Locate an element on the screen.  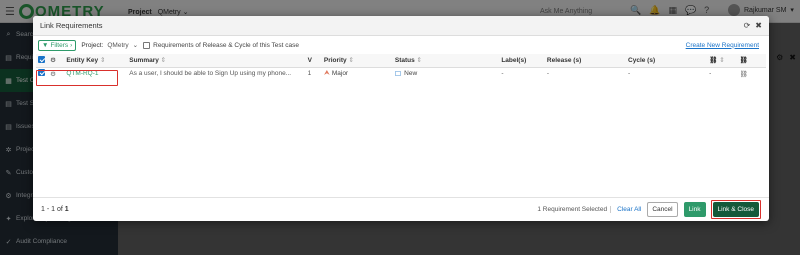
column-release: Release (s) is located at coordinates (585, 61).